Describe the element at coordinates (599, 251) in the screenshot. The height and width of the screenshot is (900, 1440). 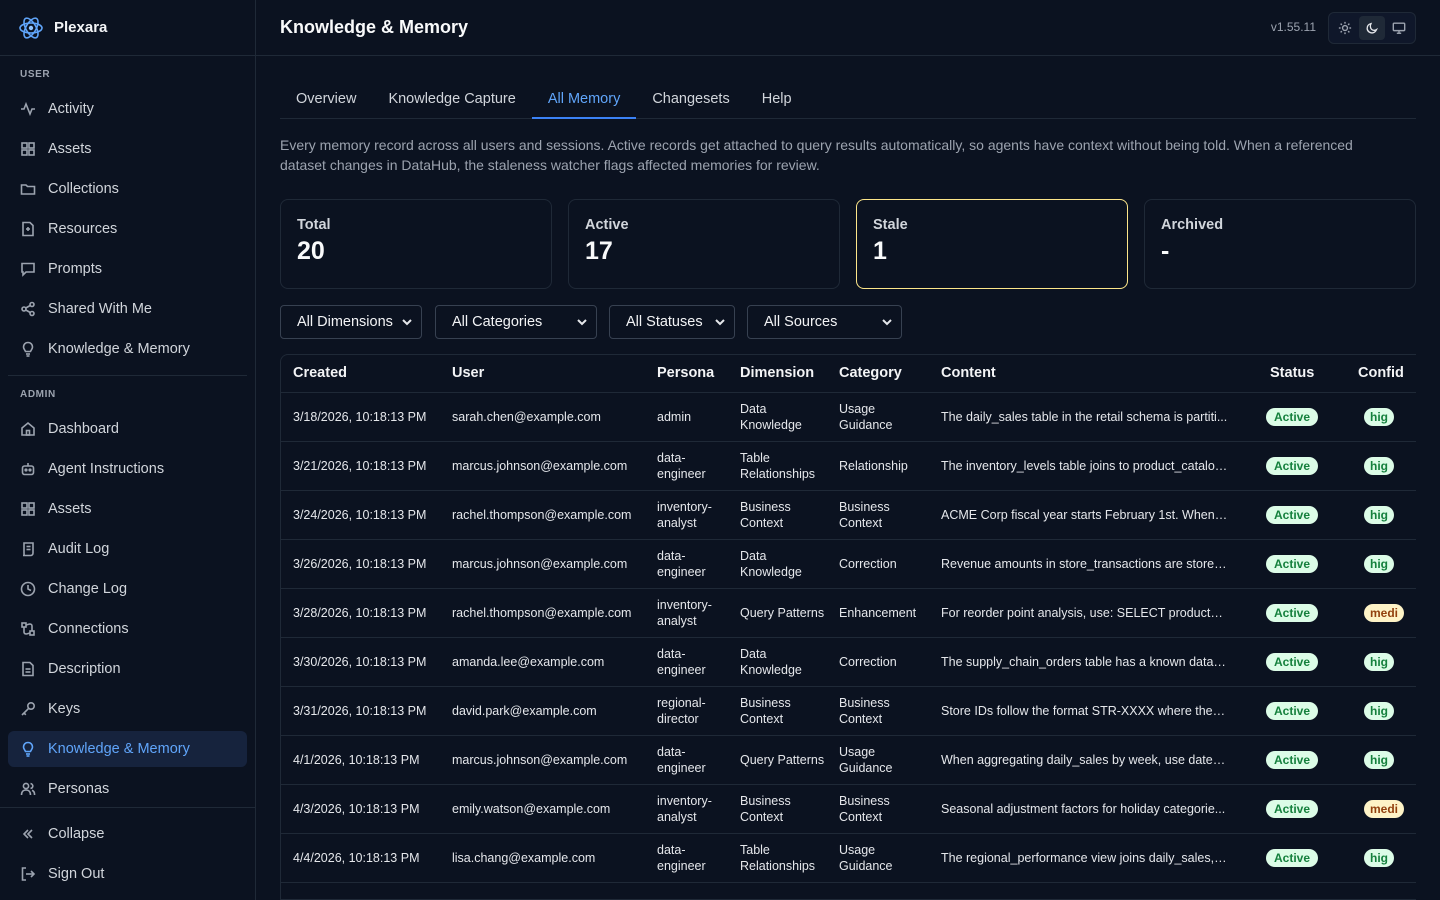
I see `stat-value: 17` at that location.